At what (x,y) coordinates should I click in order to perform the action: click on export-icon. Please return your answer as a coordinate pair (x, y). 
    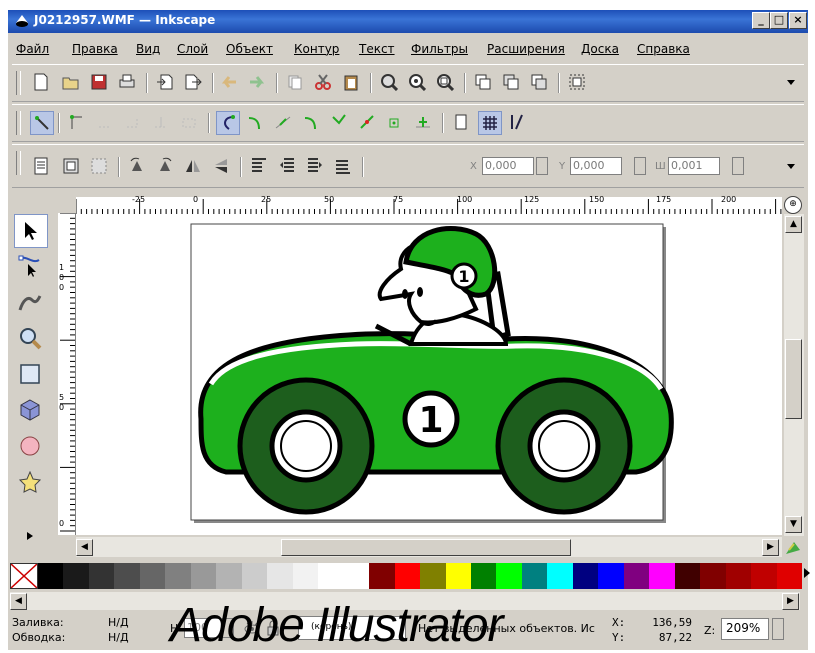
    Looking at the image, I should click on (193, 82).